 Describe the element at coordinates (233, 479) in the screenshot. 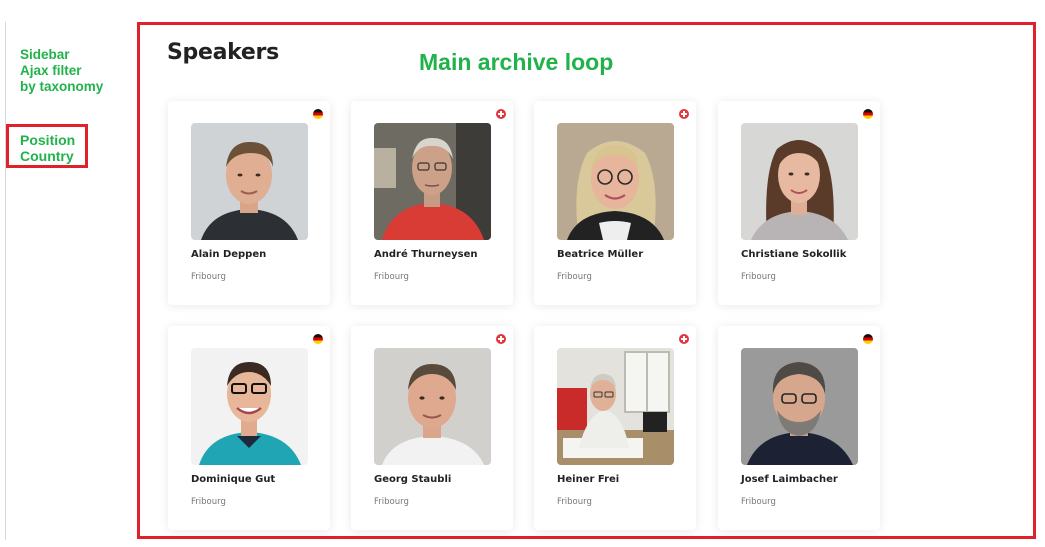

I see `speaker-name: Dominique Gut` at that location.